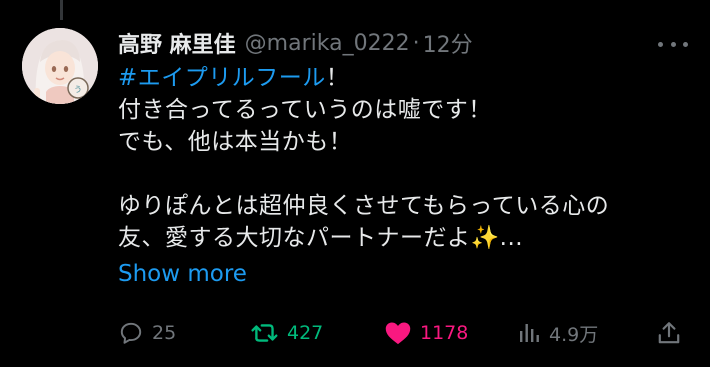 The width and height of the screenshot is (710, 367). What do you see at coordinates (327, 43) in the screenshot?
I see `author-handle: @marika_0222` at bounding box center [327, 43].